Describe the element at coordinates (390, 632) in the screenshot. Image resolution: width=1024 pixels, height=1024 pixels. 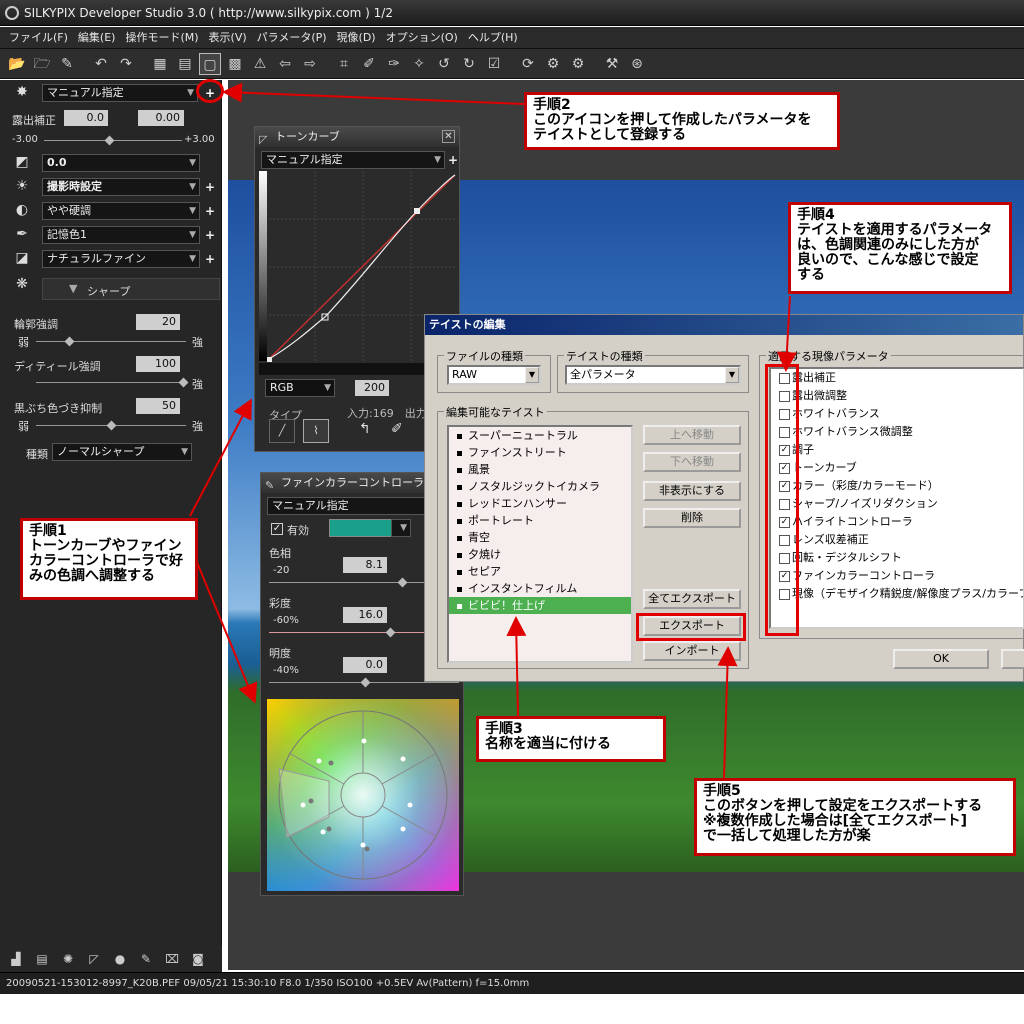
I see `saturation-thumb` at that location.